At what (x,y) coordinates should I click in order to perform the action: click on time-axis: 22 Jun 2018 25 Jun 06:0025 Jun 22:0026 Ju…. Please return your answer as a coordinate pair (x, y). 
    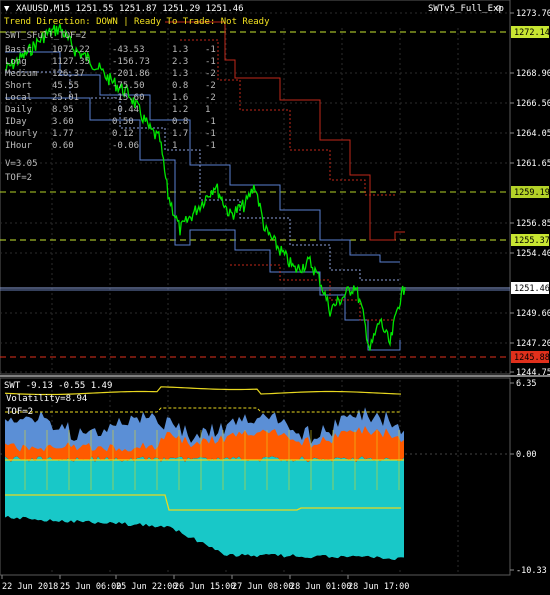
    Looking at the image, I should click on (205, 583).